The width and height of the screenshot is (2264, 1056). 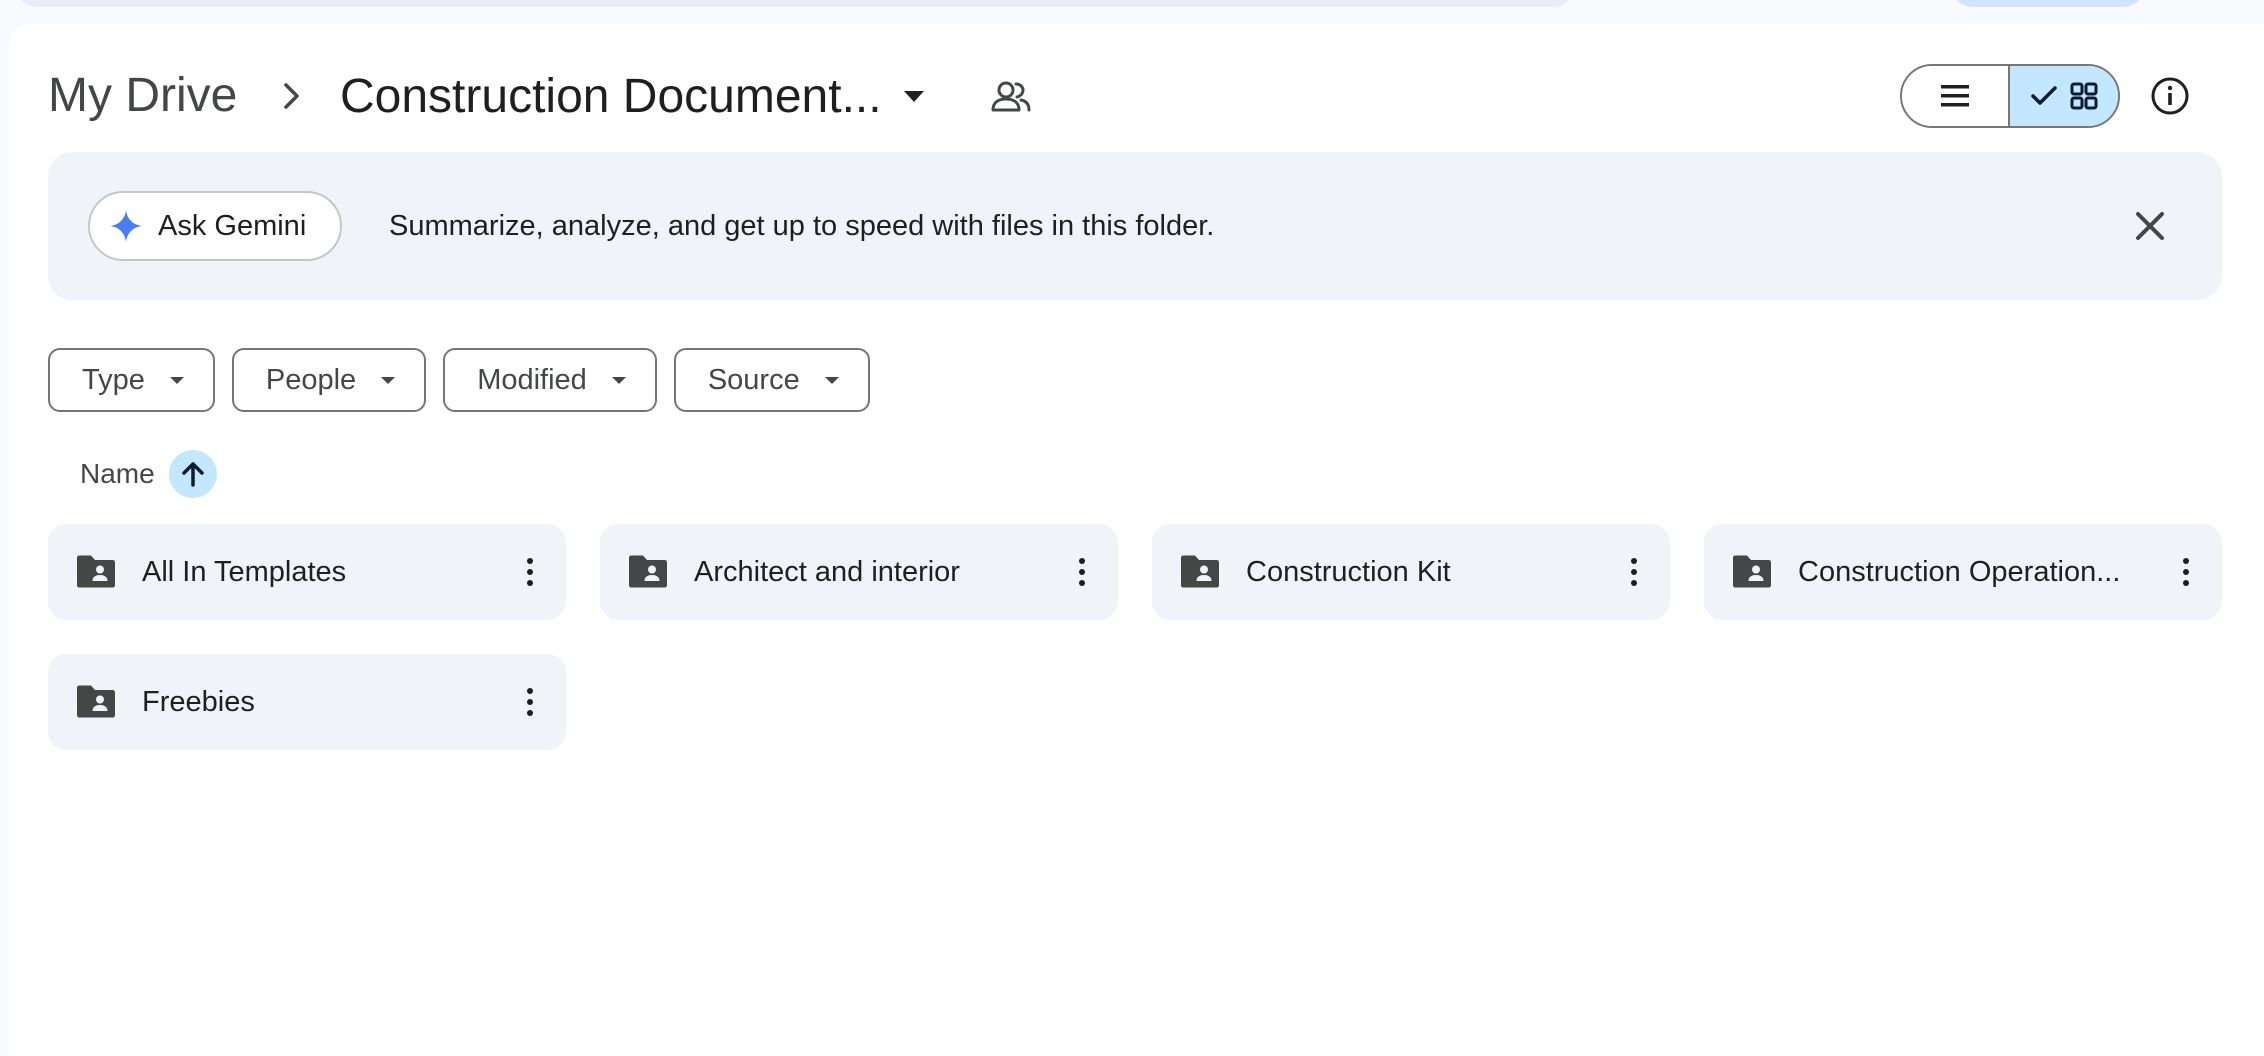 I want to click on ask-gemini-button: Ask Gemini, so click(x=215, y=226).